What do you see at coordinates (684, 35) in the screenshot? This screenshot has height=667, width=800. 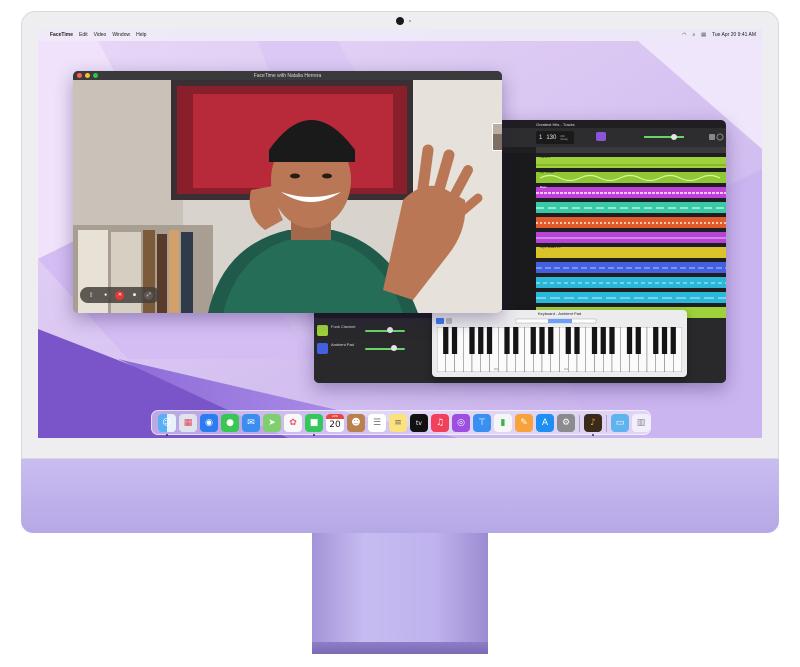 I see `wifi-icon: ◠` at bounding box center [684, 35].